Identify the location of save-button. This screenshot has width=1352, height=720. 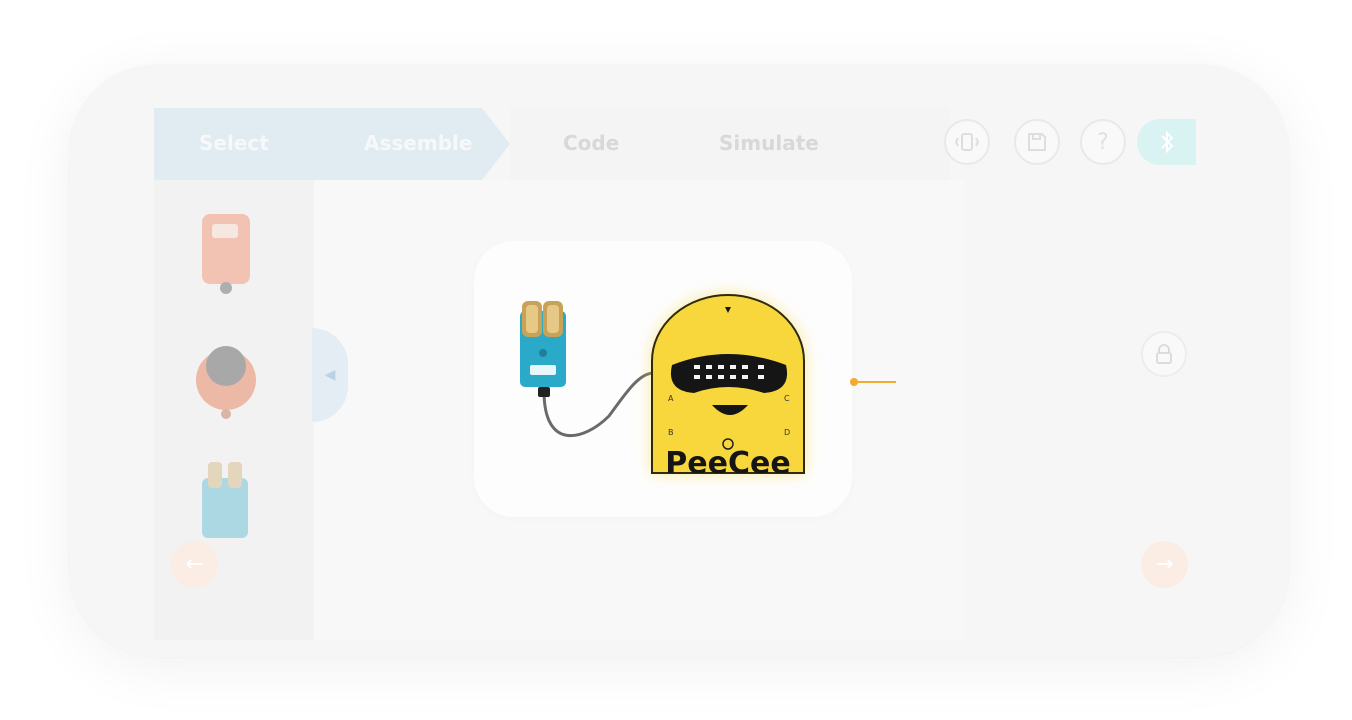
(1037, 142).